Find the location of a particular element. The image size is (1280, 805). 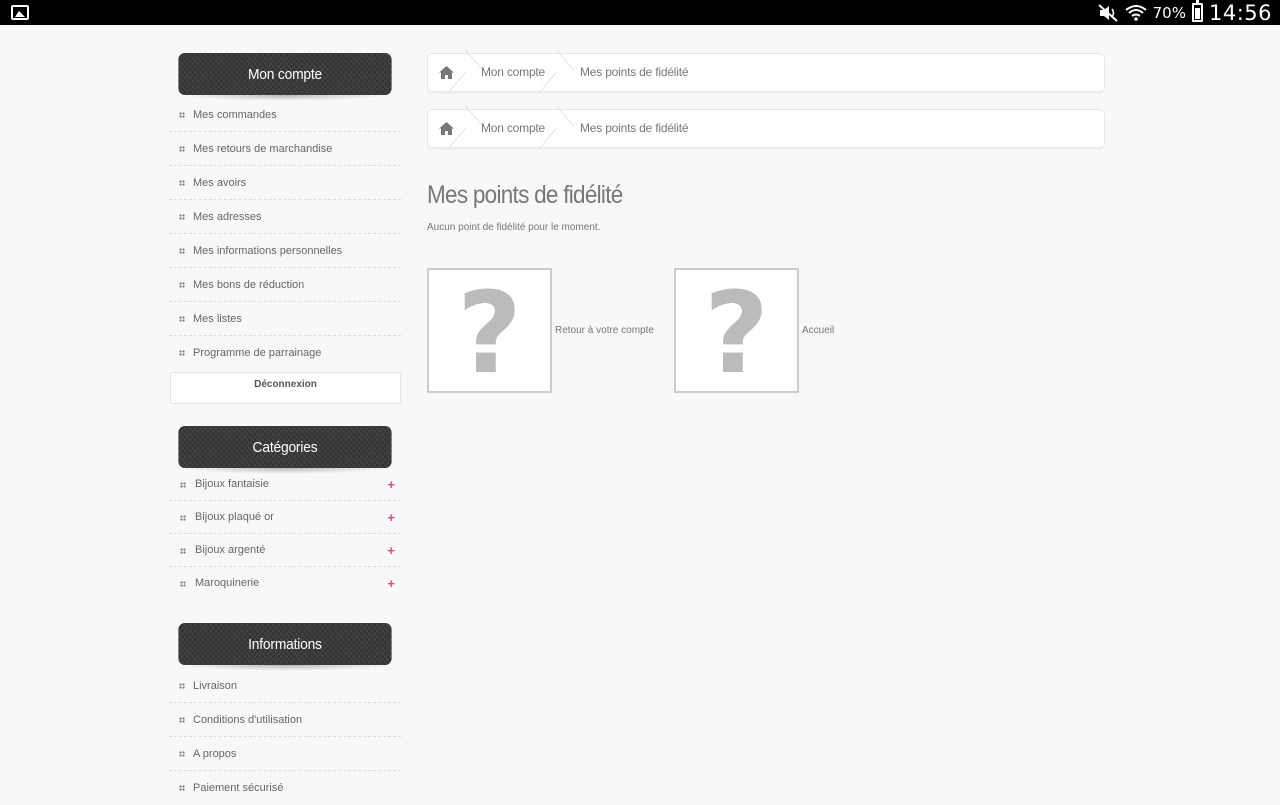

account-item-referral: Programme de parrainage is located at coordinates (285, 353).